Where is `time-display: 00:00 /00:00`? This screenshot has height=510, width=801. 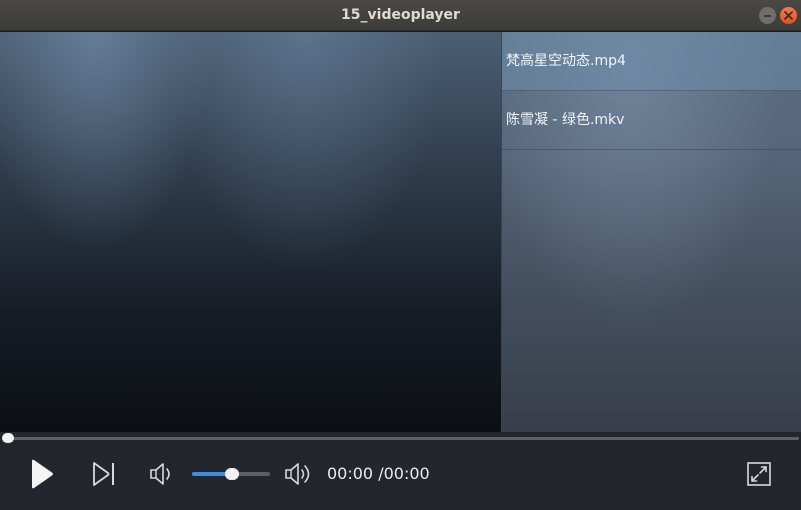
time-display: 00:00 /00:00 is located at coordinates (378, 473).